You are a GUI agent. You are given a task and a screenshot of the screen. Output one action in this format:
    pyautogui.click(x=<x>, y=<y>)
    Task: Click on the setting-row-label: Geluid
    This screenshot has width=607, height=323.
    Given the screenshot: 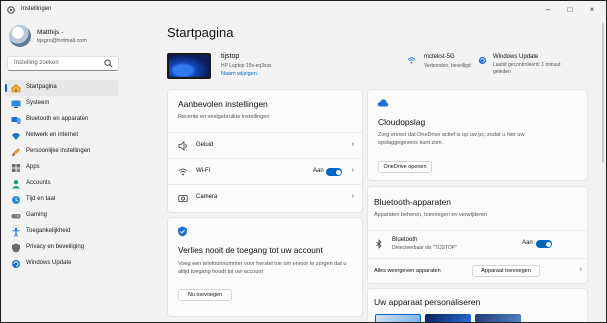 What is the action you would take?
    pyautogui.click(x=205, y=145)
    